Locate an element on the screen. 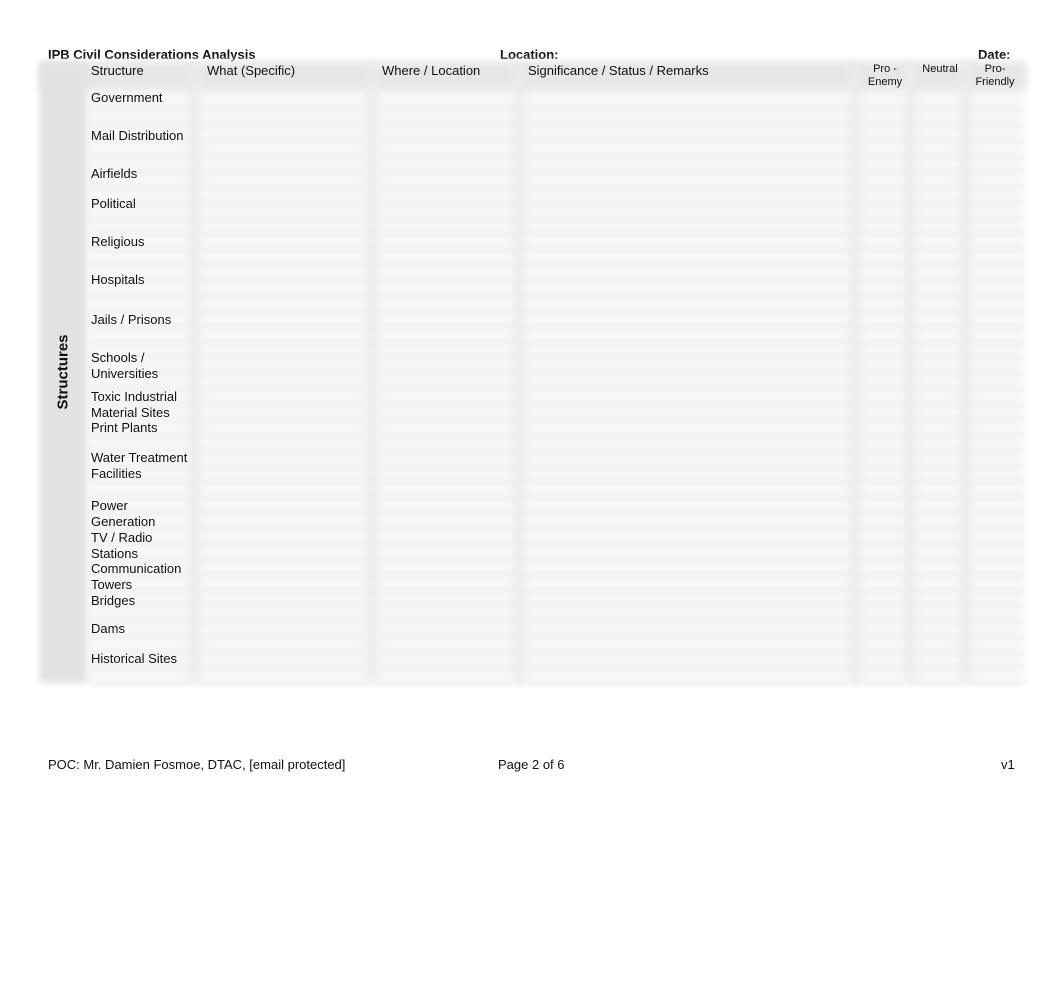  row-label: Communication Towers is located at coordinates (136, 576).